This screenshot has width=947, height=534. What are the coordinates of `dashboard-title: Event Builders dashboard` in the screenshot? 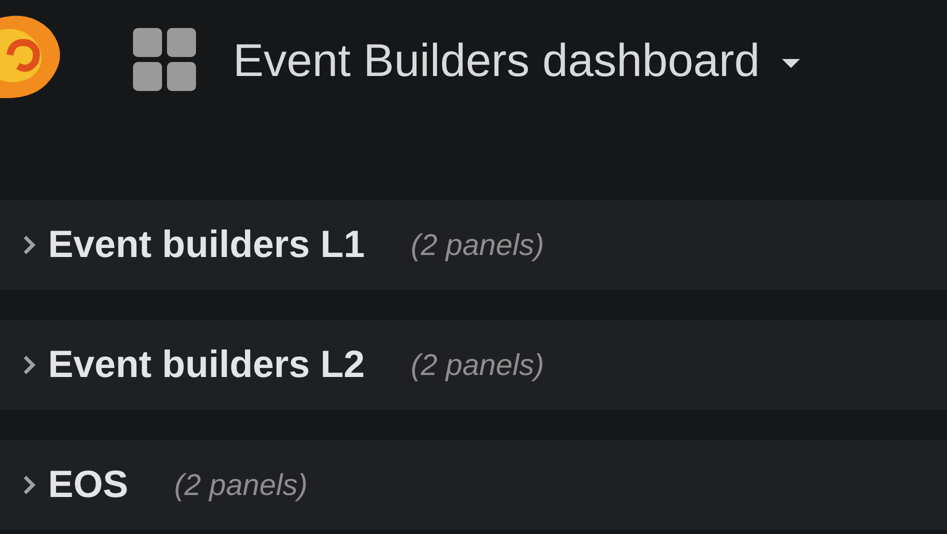 It's located at (496, 60).